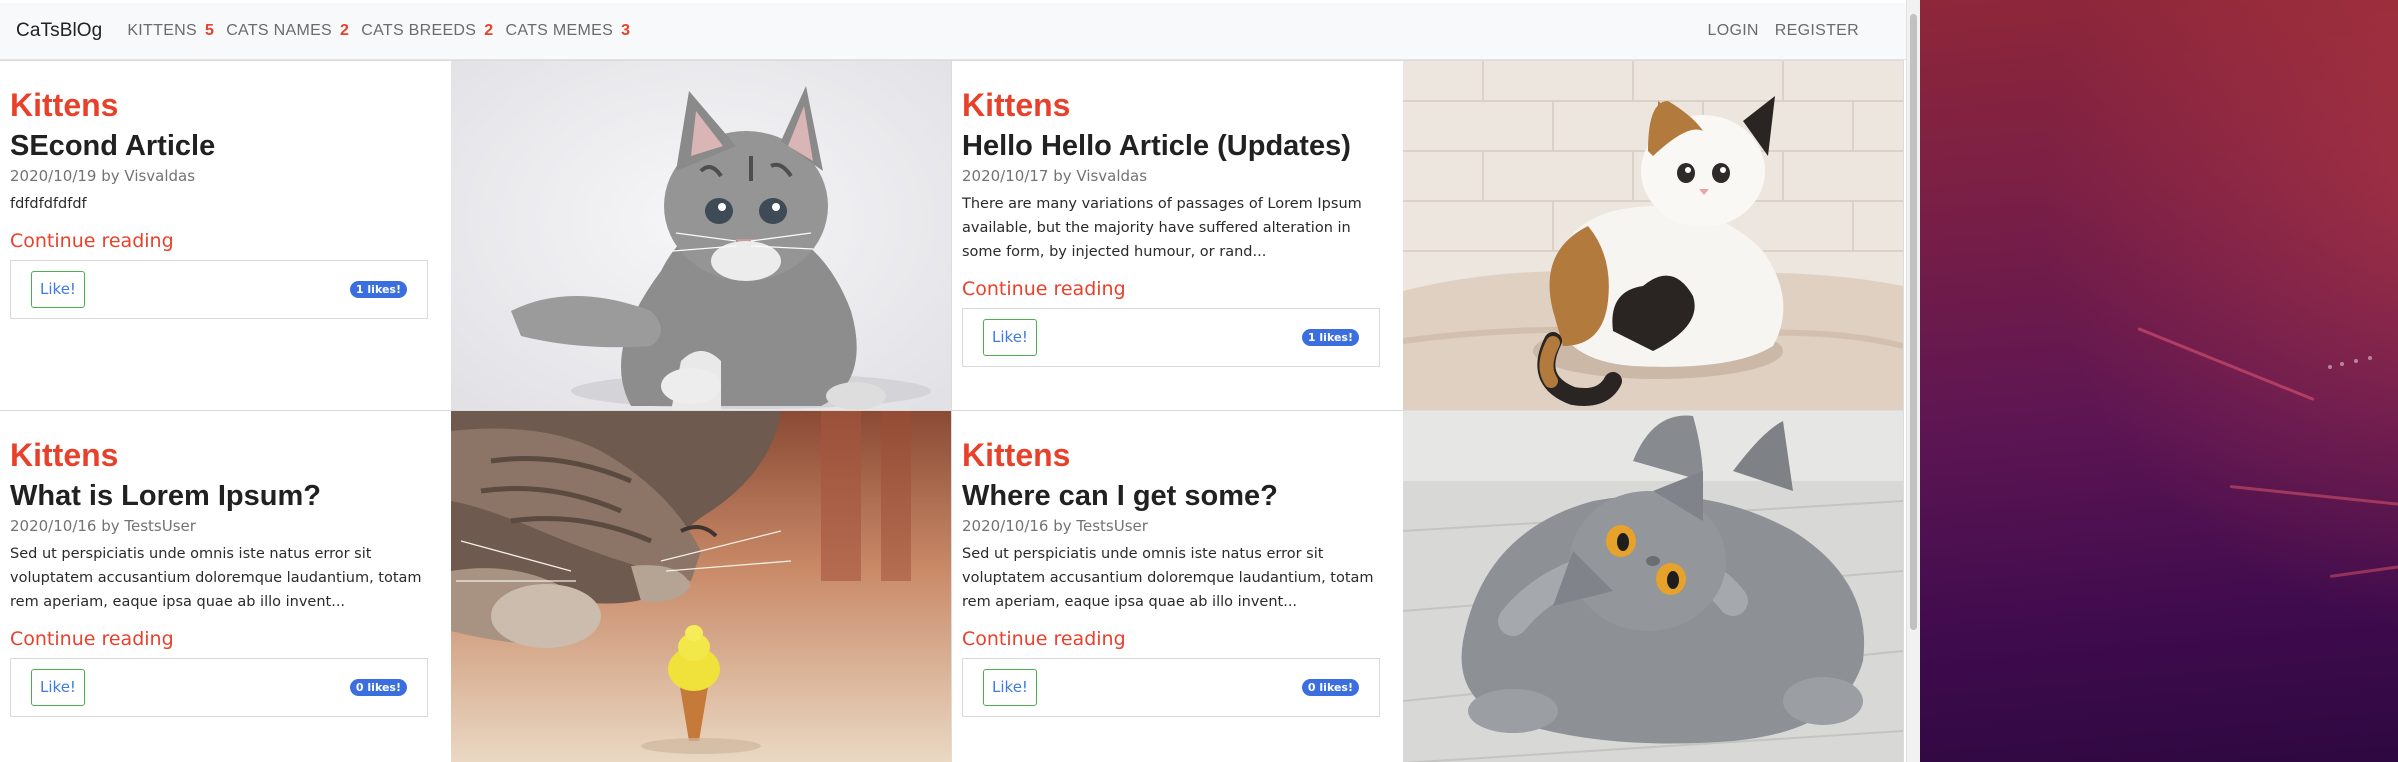 This screenshot has height=762, width=2398. Describe the element at coordinates (1817, 31) in the screenshot. I see `register-link: REGISTER` at that location.